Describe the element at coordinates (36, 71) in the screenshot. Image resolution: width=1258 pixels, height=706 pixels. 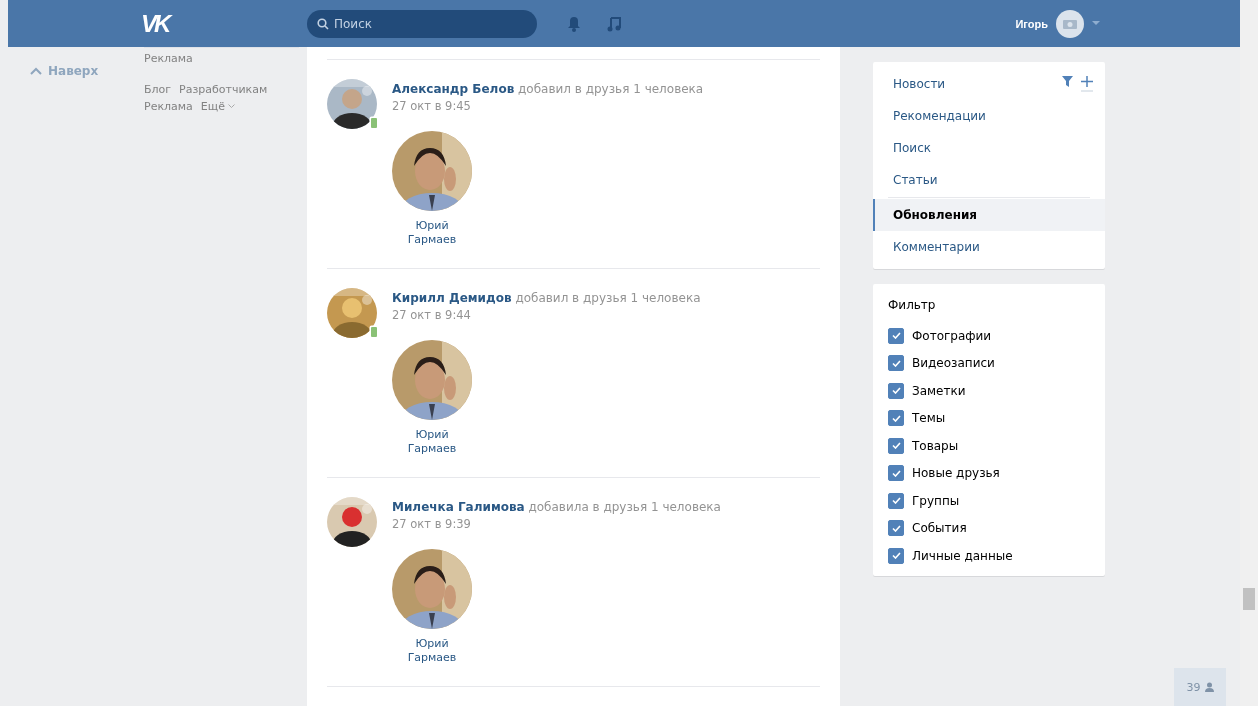
I see `chevron-up-icon` at that location.